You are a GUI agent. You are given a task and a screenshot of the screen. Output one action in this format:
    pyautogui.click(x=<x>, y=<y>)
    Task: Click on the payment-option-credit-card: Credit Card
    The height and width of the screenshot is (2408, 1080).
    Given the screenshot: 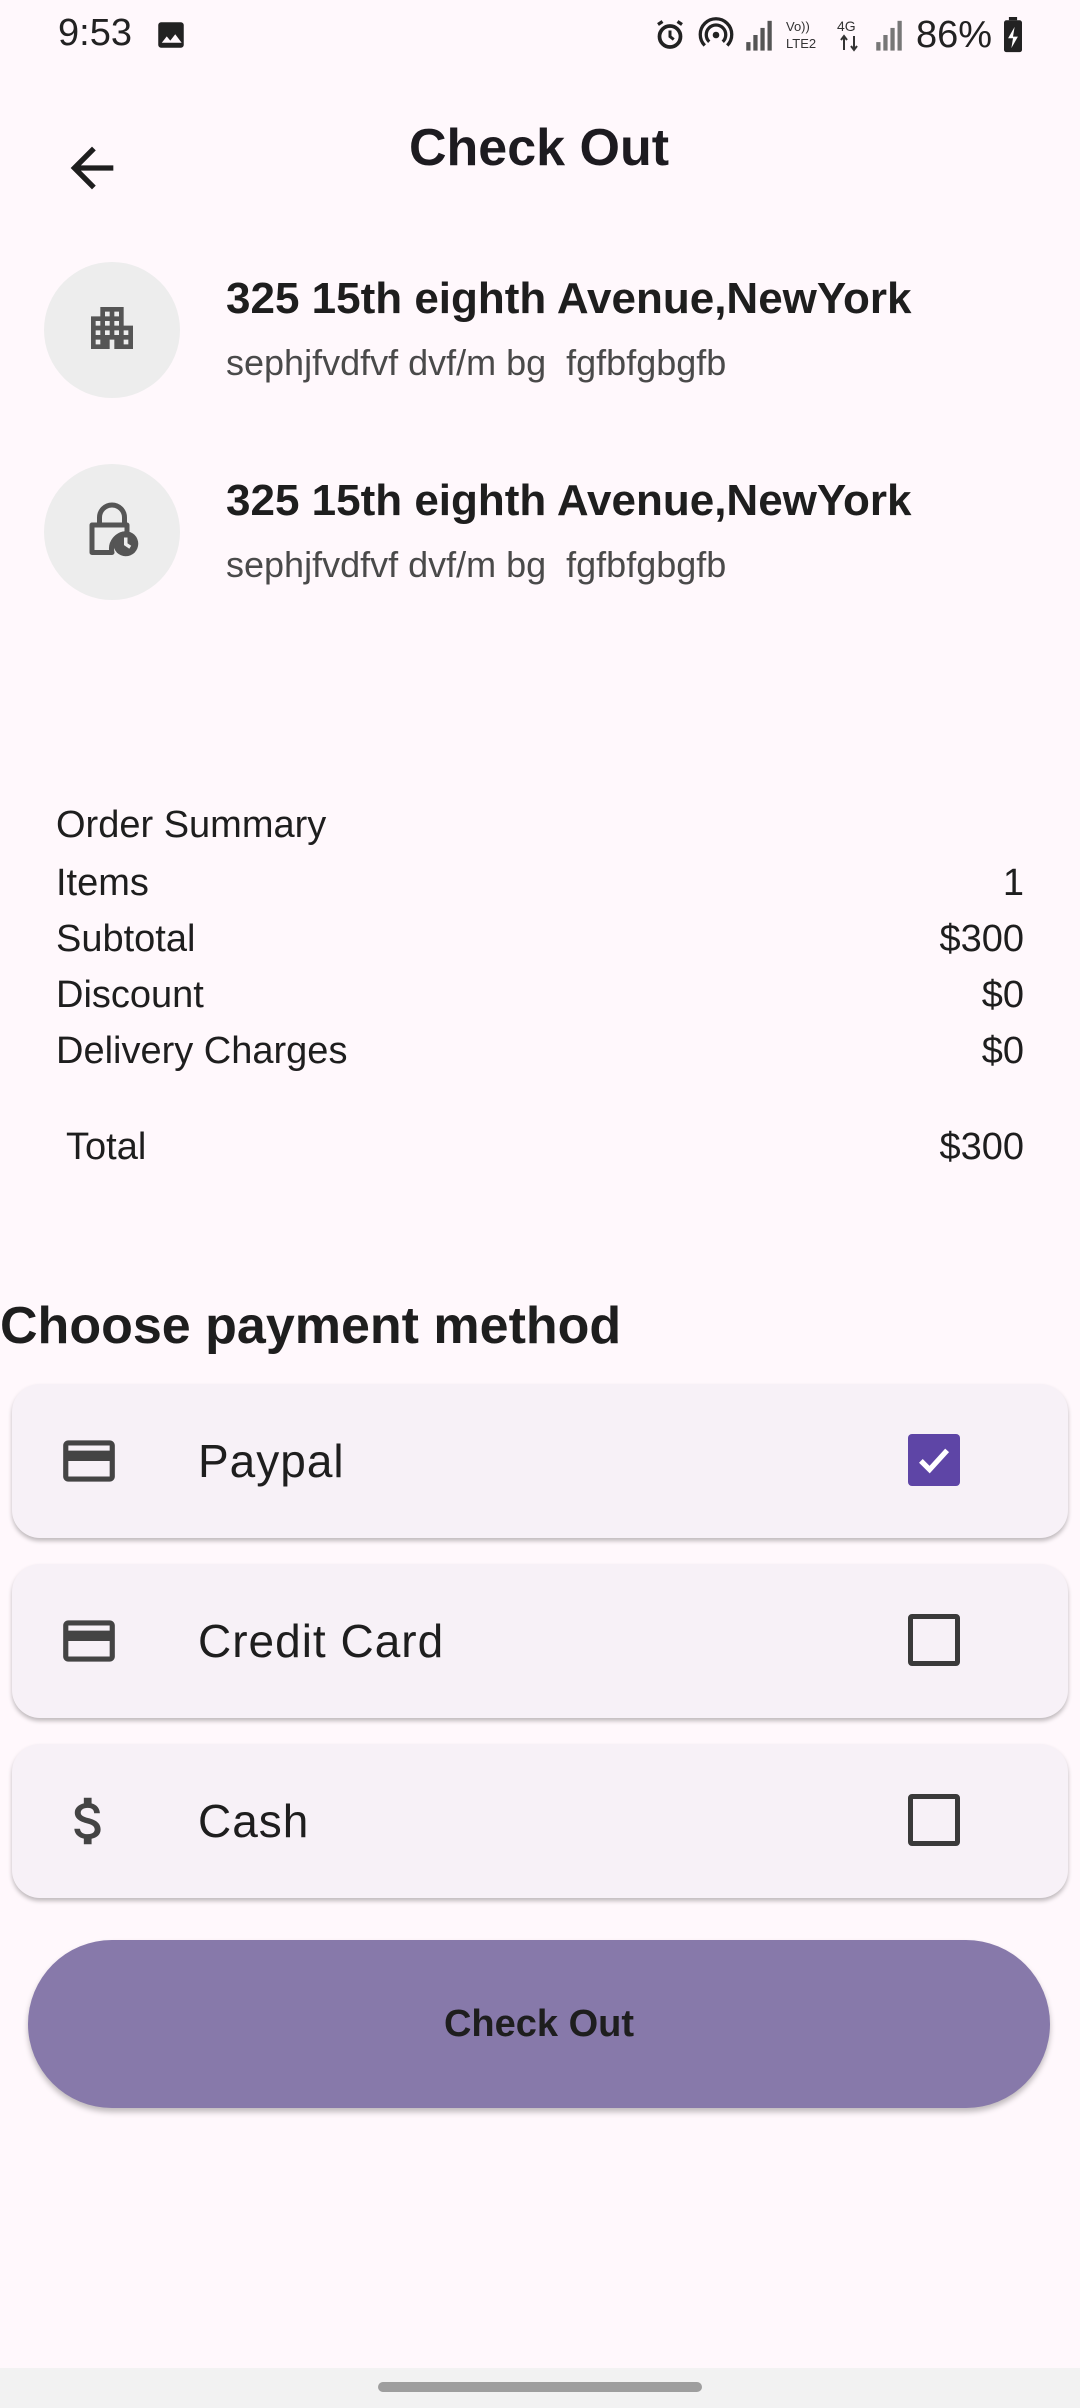 What is the action you would take?
    pyautogui.click(x=540, y=1641)
    